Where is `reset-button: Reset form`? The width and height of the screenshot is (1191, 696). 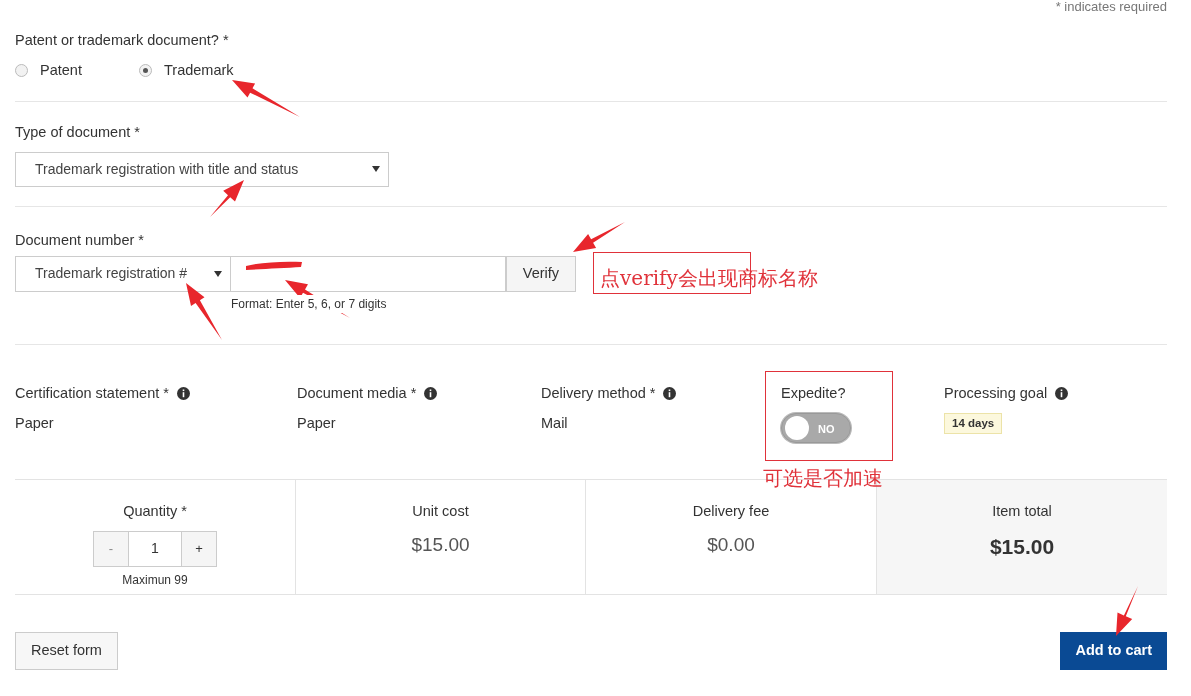 reset-button: Reset form is located at coordinates (66, 651).